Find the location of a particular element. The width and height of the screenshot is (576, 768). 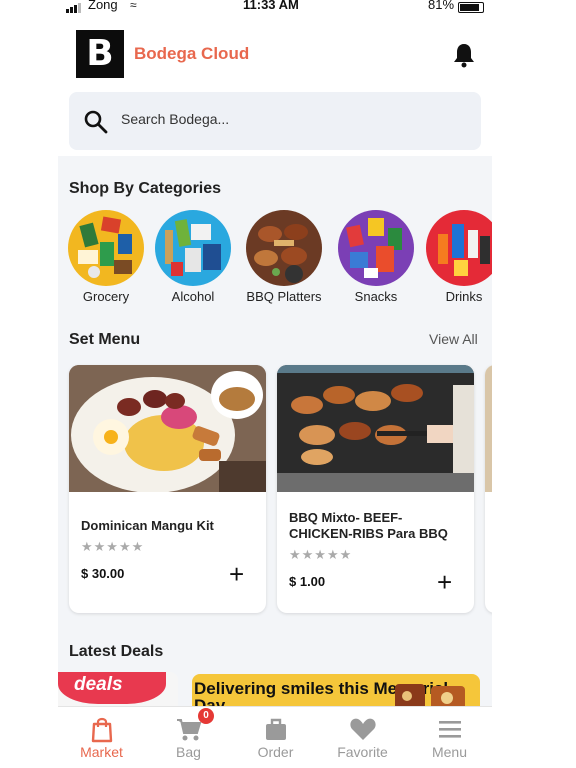

category-label: Snacks is located at coordinates (376, 296).